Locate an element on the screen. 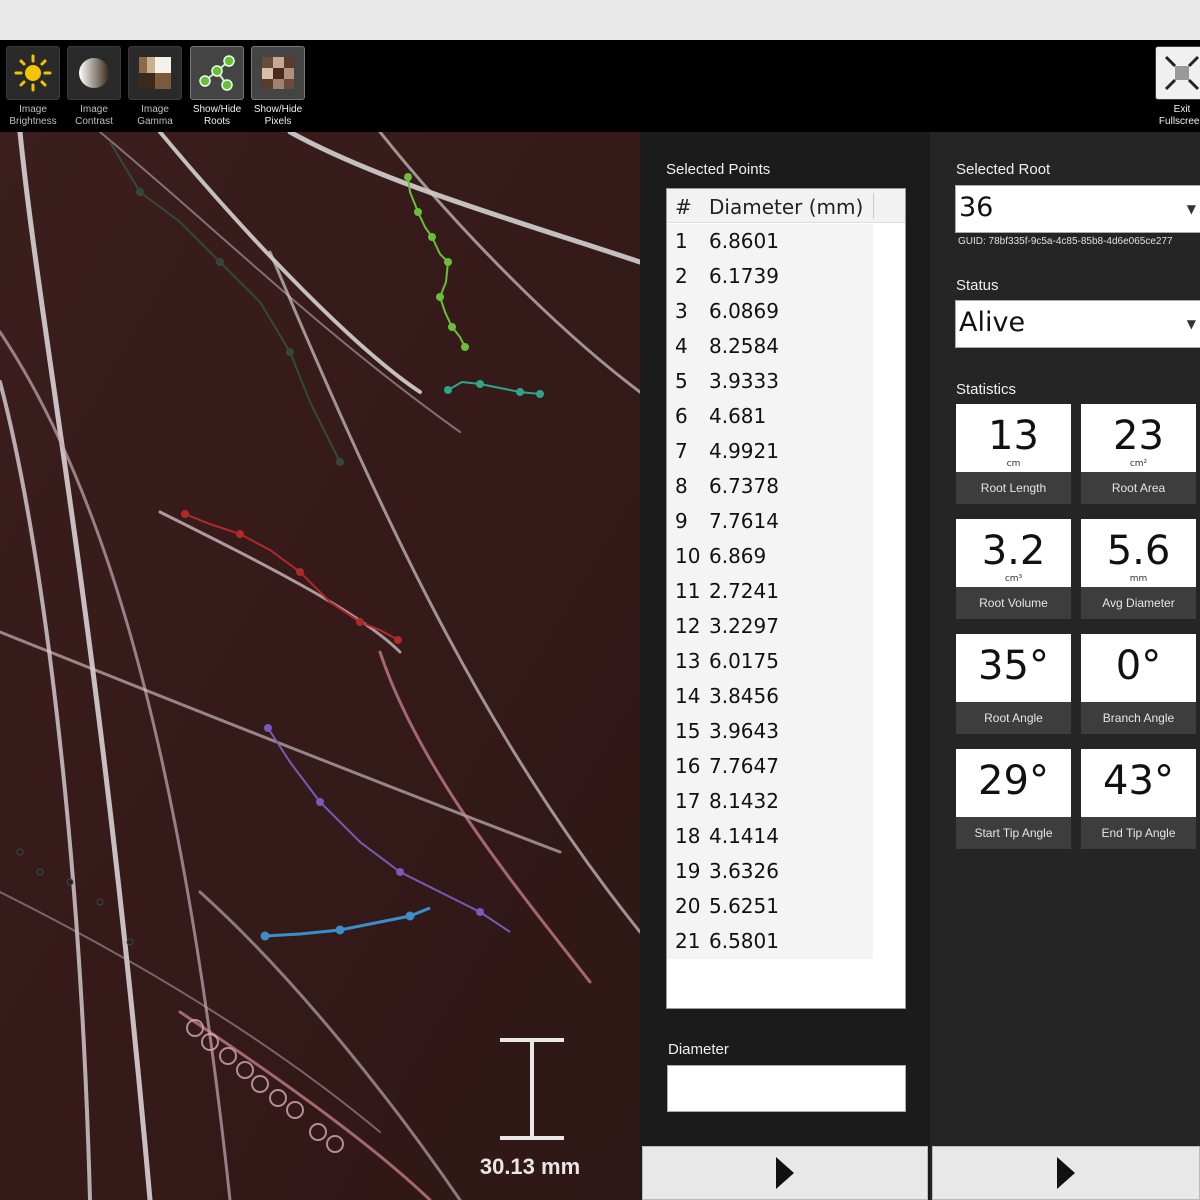 This screenshot has height=1200, width=1200. show-hide-pixels-tool: Show/Hide Pixels is located at coordinates (278, 87).